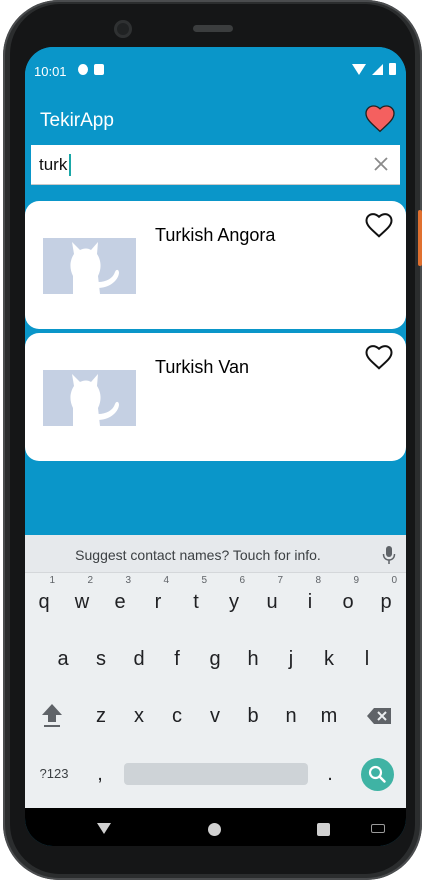 Image resolution: width=425 pixels, height=880 pixels. I want to click on key-x: x, so click(139, 716).